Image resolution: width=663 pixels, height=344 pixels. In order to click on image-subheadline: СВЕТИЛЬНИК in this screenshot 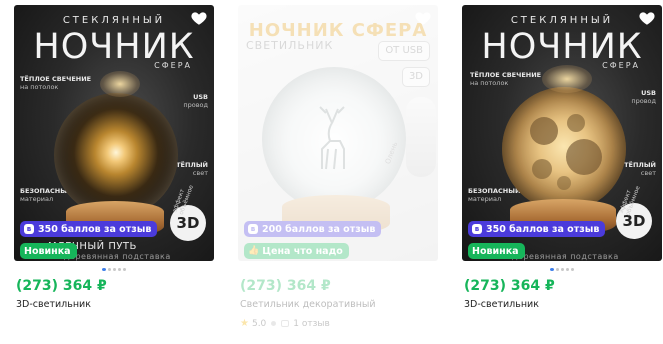, I will do `click(290, 45)`.